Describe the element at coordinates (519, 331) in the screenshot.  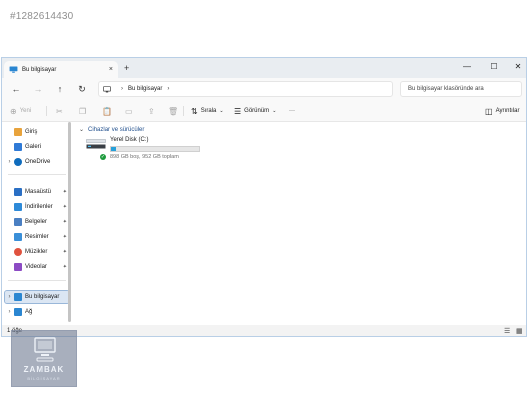
I see `tiles-view-icon: ▦` at that location.